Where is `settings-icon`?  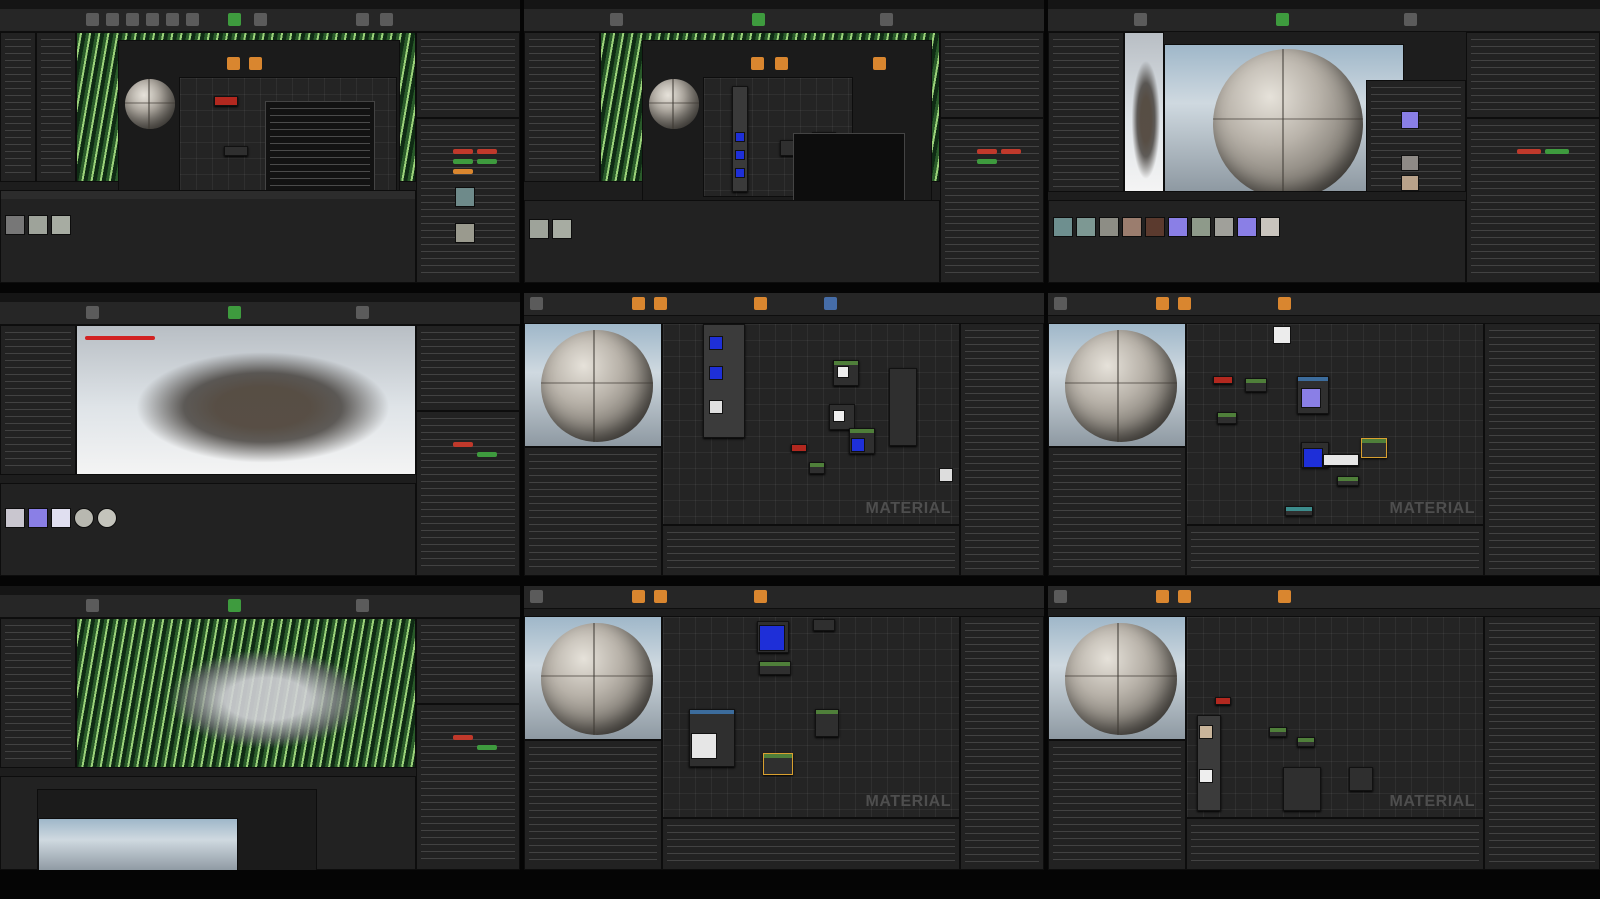 settings-icon is located at coordinates (152, 19).